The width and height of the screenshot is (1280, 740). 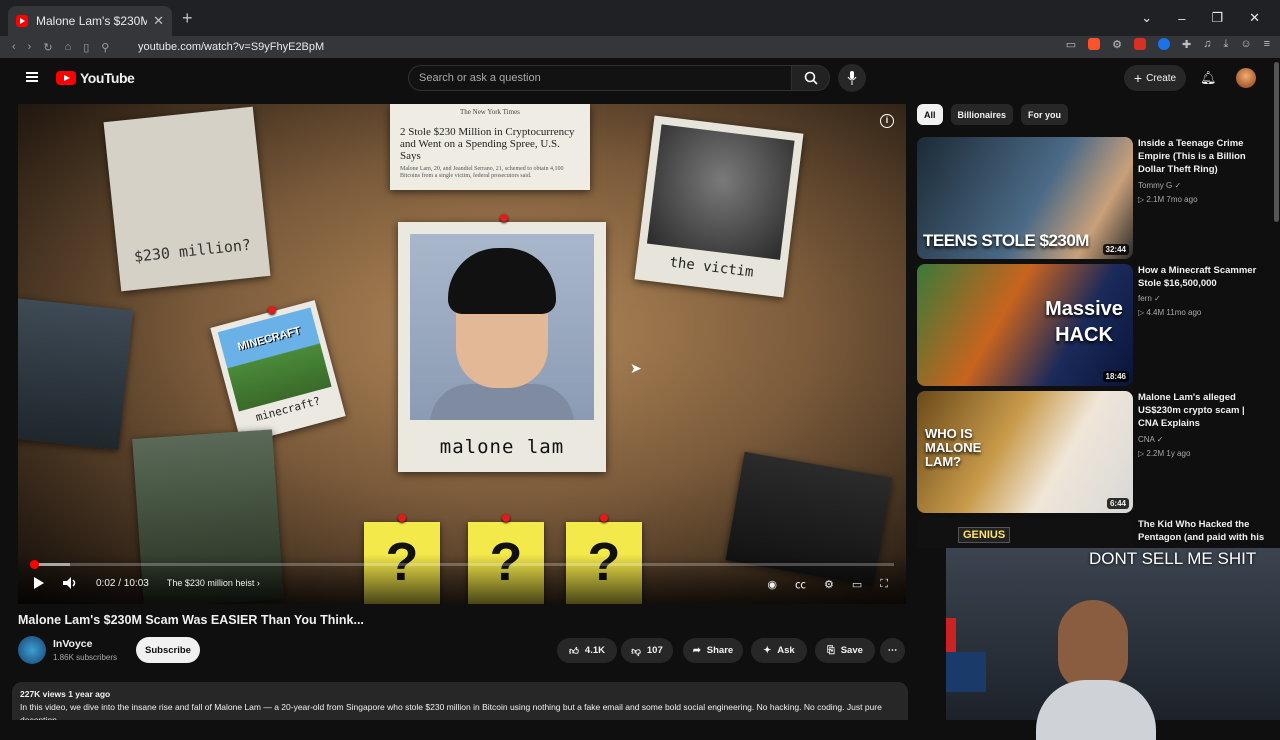 What do you see at coordinates (892, 650) in the screenshot?
I see `more-actions-button: ⋯` at bounding box center [892, 650].